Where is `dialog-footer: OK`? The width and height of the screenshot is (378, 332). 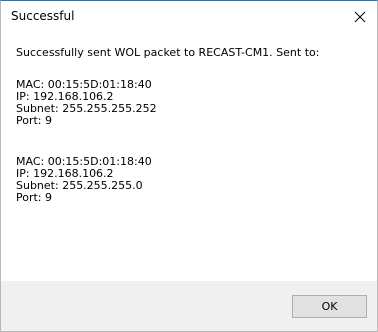 dialog-footer: OK is located at coordinates (189, 306).